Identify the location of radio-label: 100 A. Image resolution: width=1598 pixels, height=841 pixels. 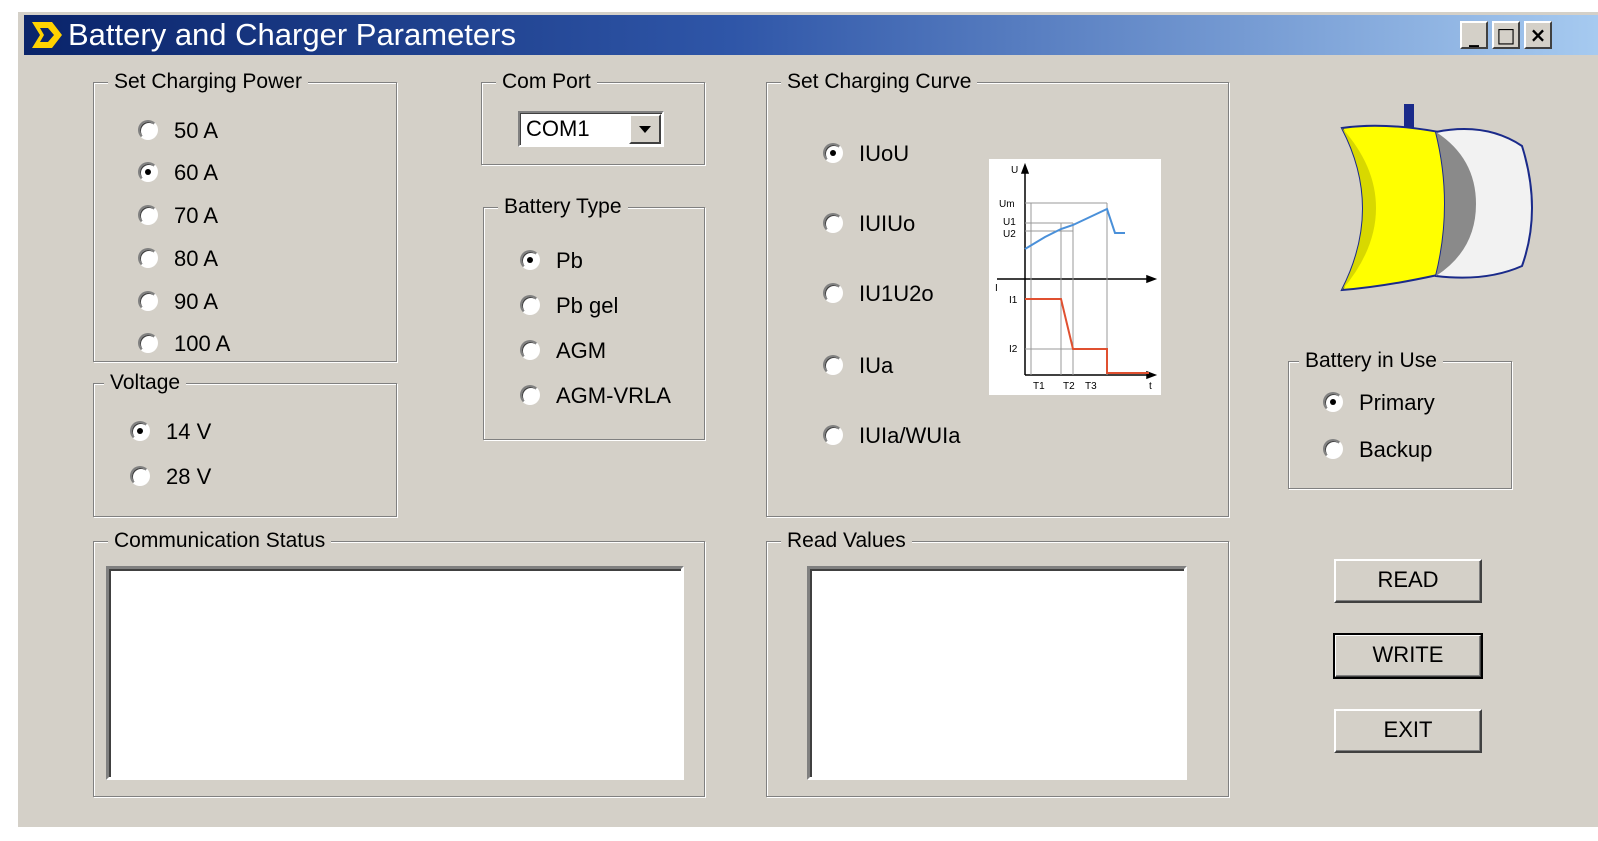
(202, 343).